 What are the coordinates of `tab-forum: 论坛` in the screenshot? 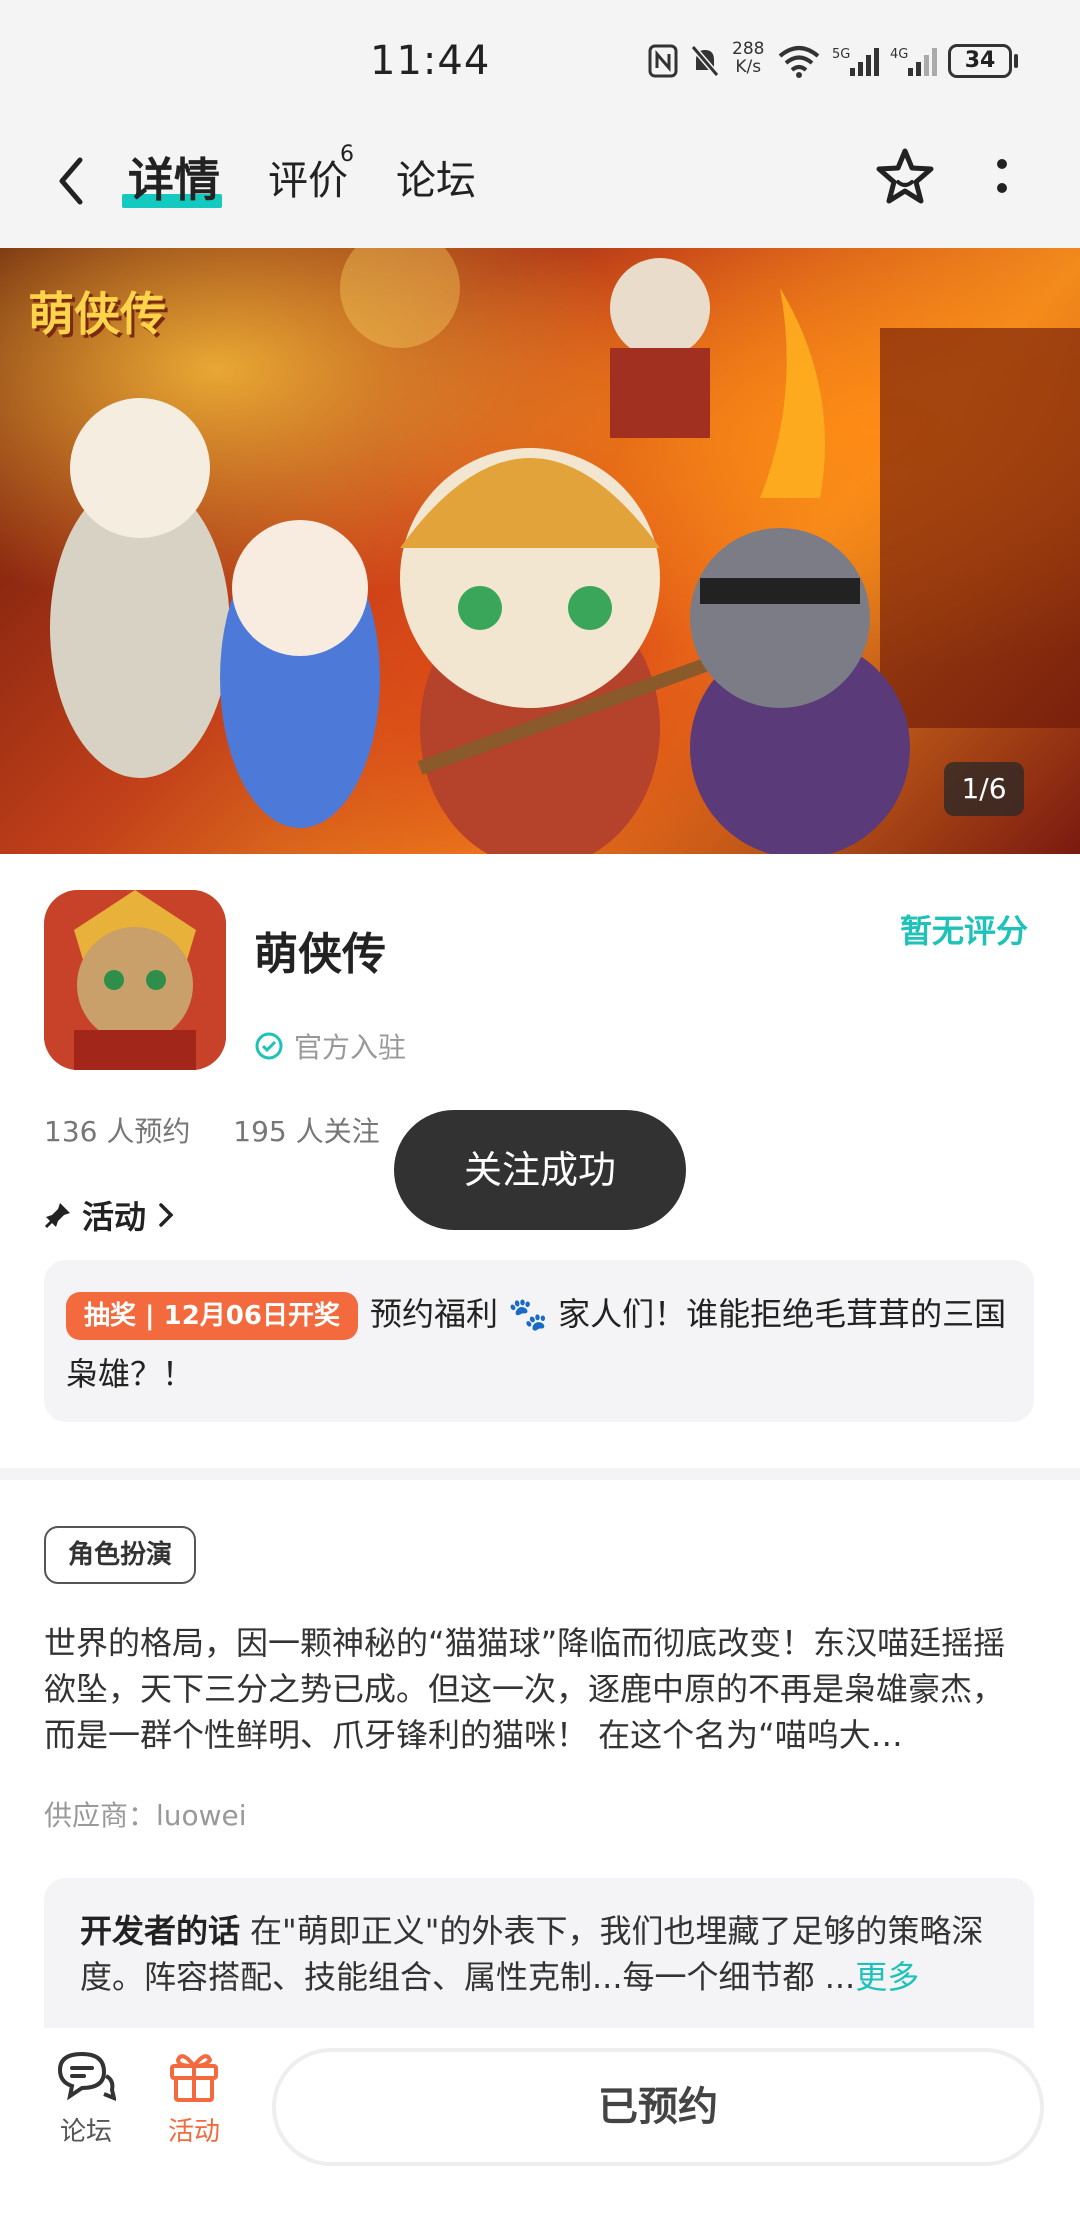 It's located at (436, 177).